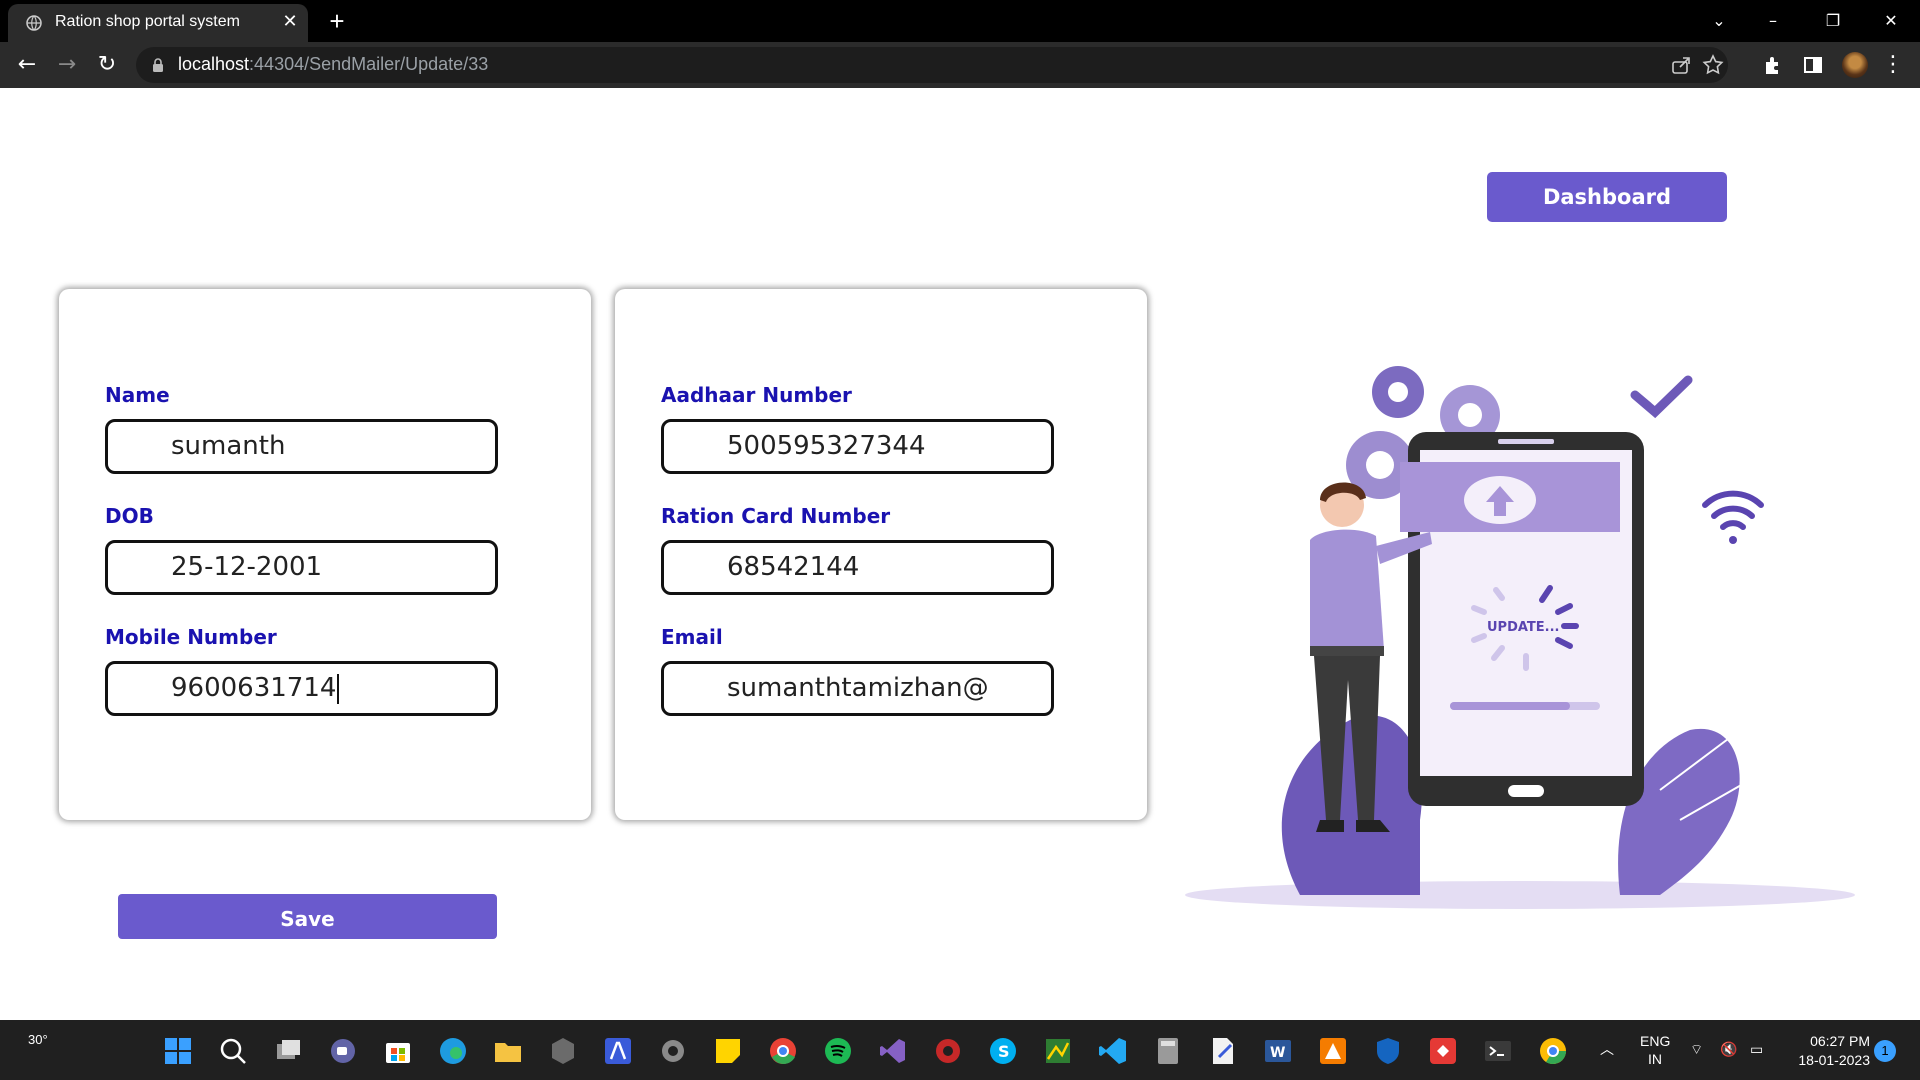 The image size is (1920, 1080). I want to click on mobile-value: 9600631714, so click(254, 688).